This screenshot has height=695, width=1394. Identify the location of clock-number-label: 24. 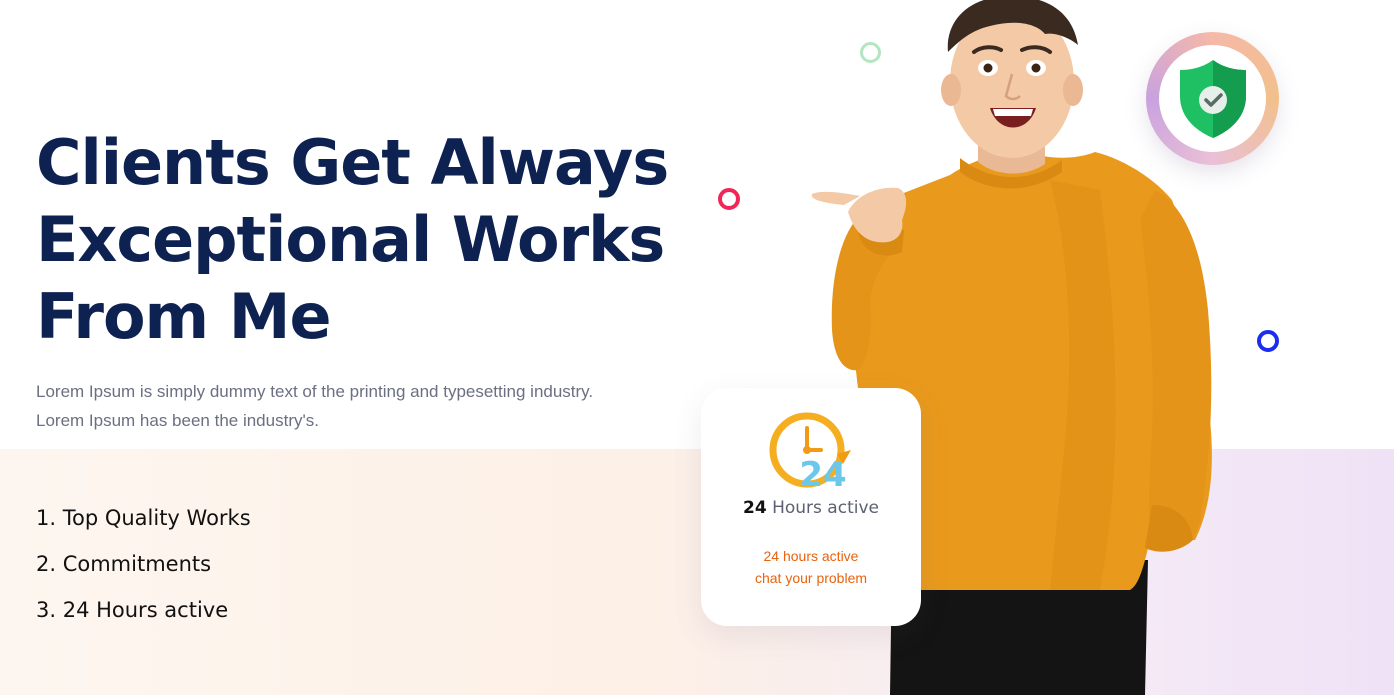
(822, 474).